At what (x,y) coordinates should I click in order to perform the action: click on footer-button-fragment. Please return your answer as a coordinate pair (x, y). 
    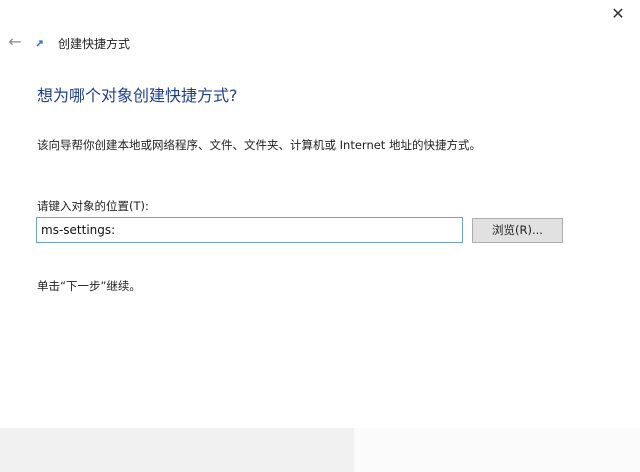
    Looking at the image, I should click on (377, 467).